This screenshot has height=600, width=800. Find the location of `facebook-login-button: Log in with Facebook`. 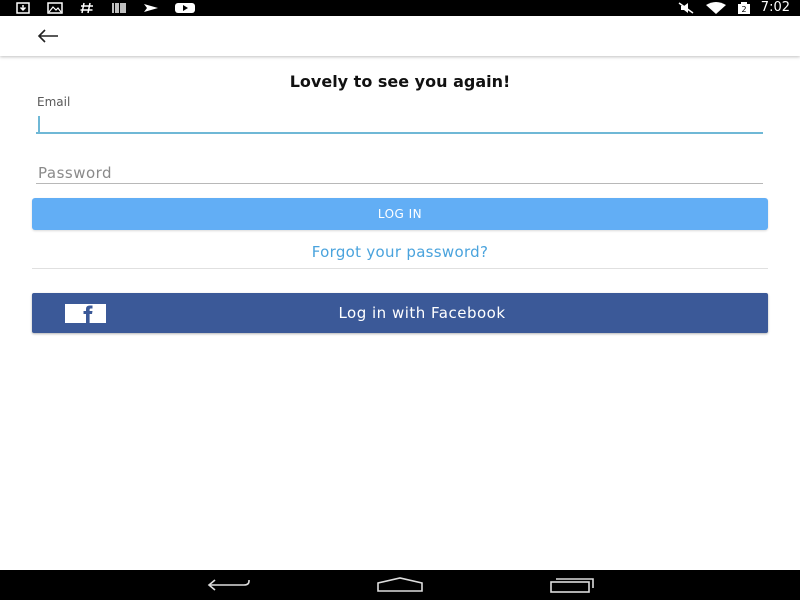

facebook-login-button: Log in with Facebook is located at coordinates (400, 313).